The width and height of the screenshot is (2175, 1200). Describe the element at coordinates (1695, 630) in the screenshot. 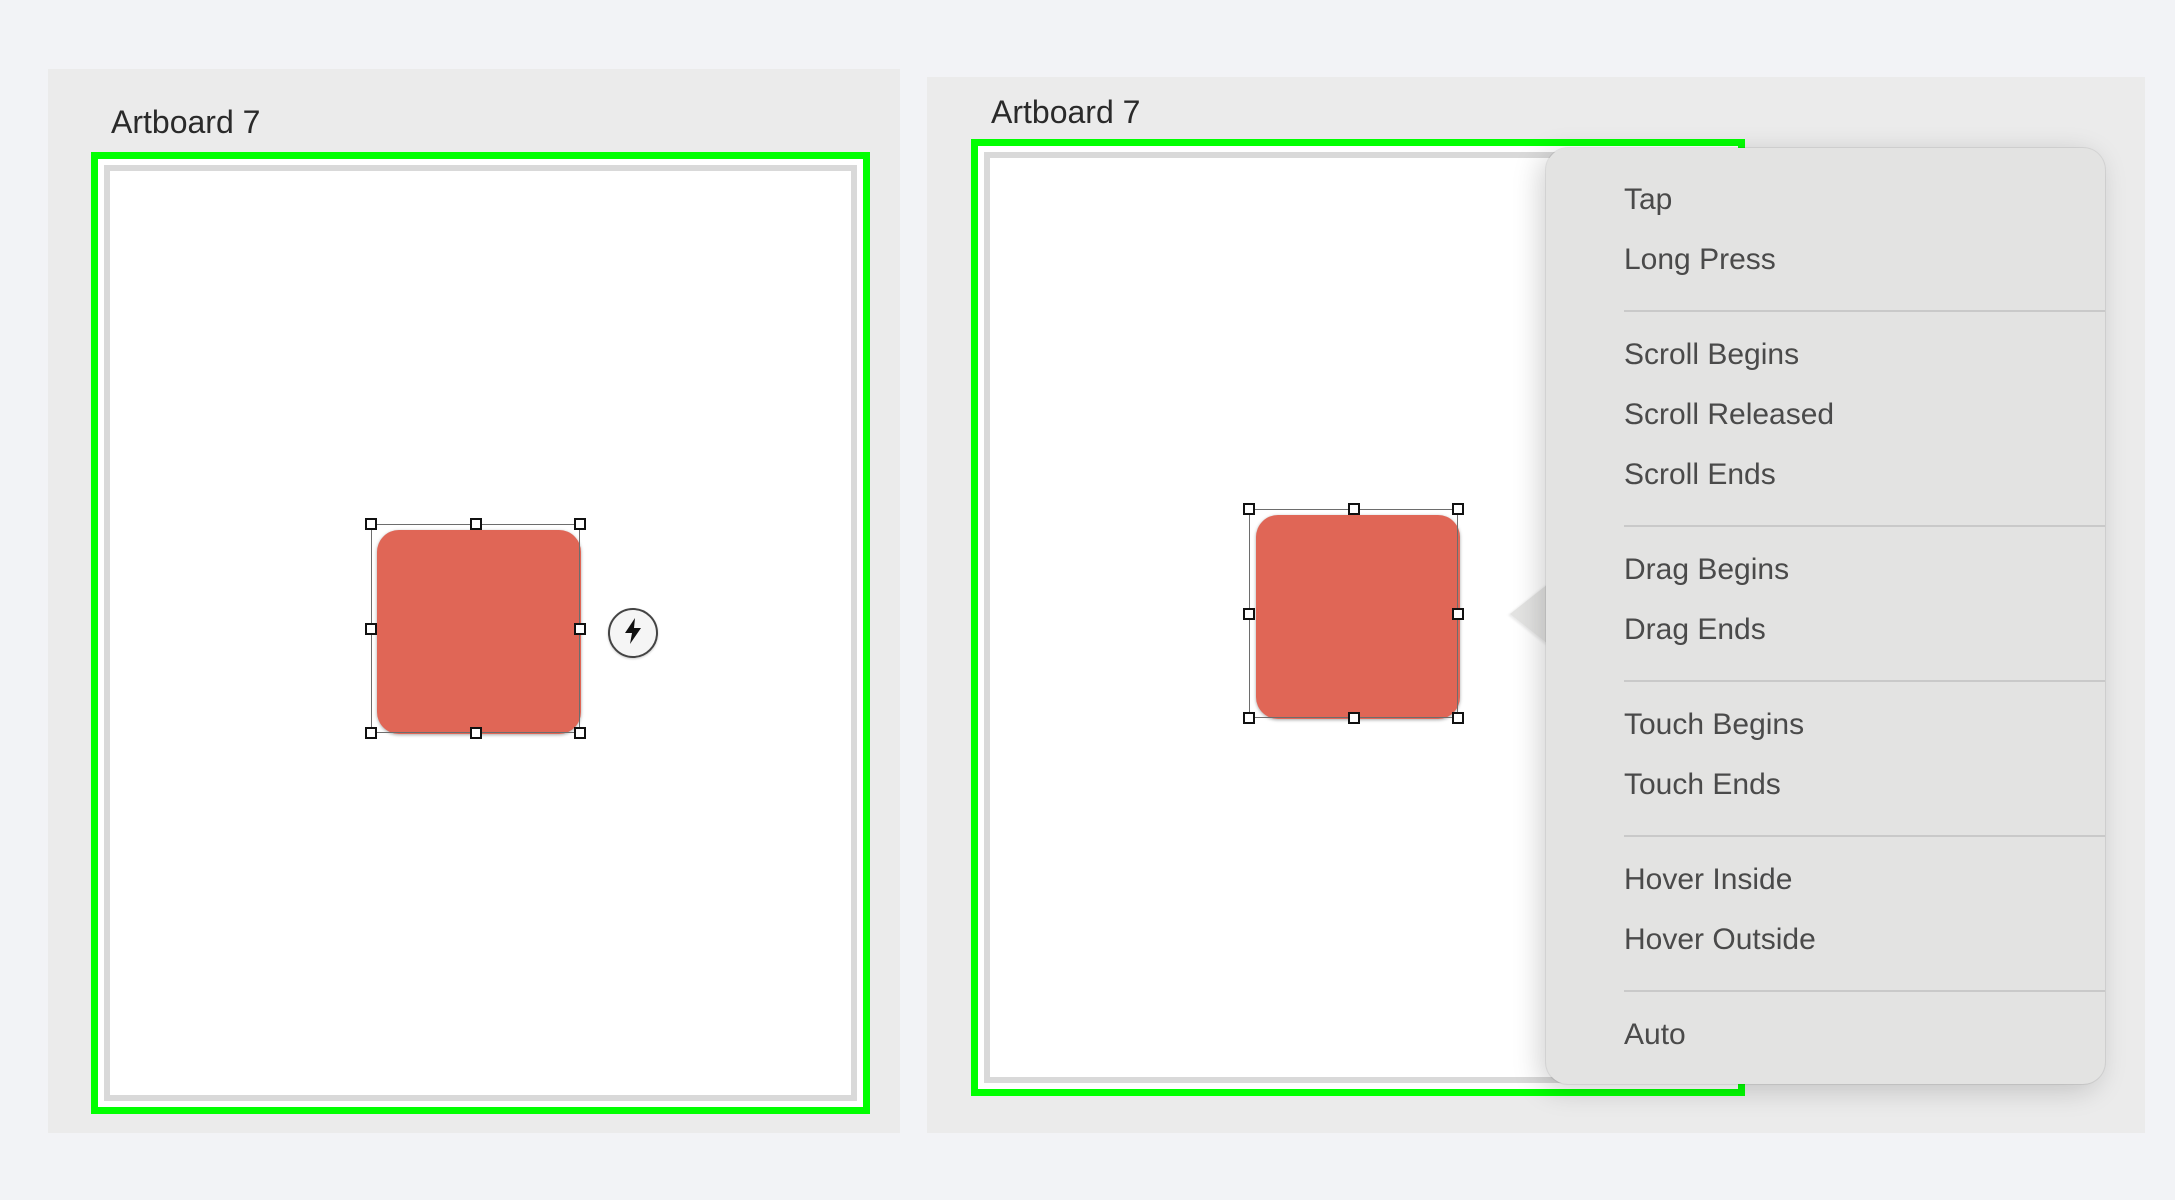

I see `menu-item: Drag Ends` at that location.